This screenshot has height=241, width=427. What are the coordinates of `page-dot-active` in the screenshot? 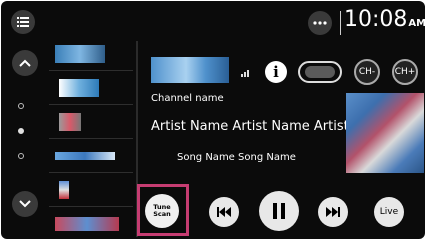 It's located at (21, 131).